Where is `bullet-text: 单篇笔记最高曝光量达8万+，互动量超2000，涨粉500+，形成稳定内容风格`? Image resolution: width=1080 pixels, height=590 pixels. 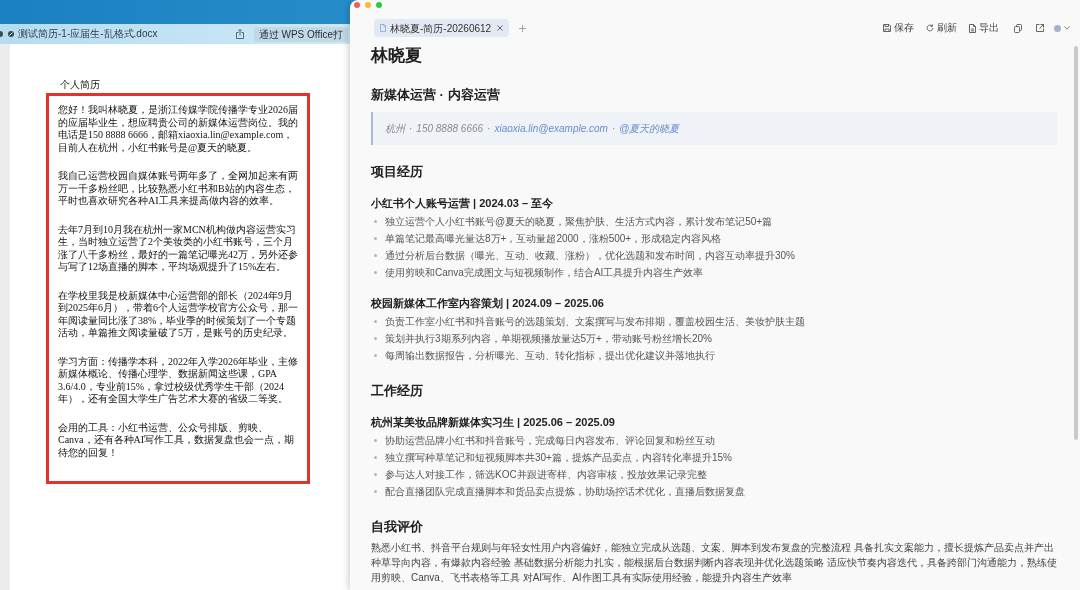 bullet-text: 单篇笔记最高曝光量达8万+，互动量超2000，涨粉500+，形成稳定内容风格 is located at coordinates (553, 239).